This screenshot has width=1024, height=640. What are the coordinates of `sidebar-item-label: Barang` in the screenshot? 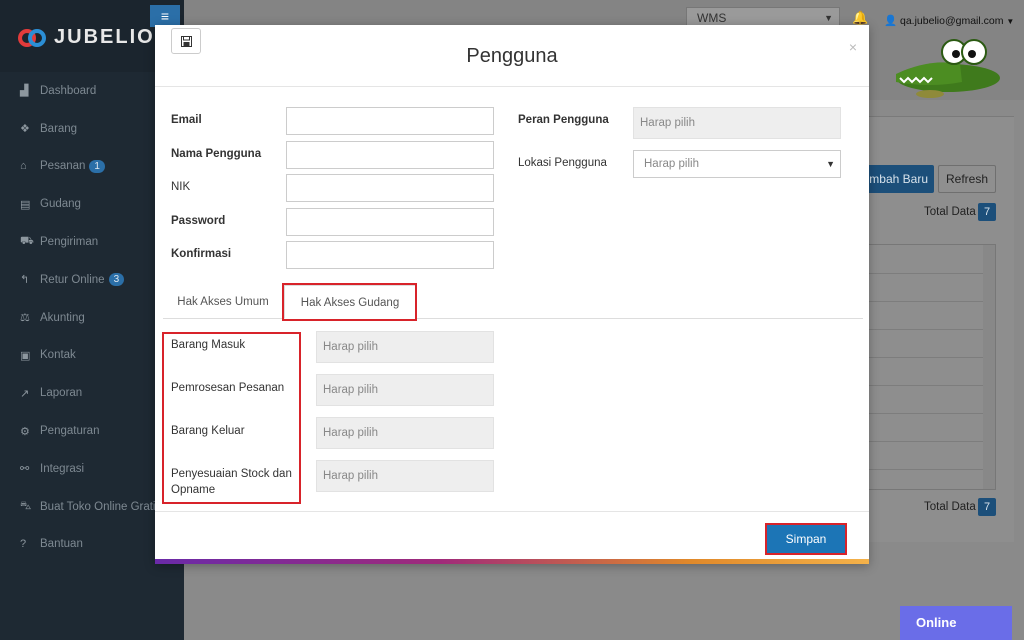 It's located at (59, 128).